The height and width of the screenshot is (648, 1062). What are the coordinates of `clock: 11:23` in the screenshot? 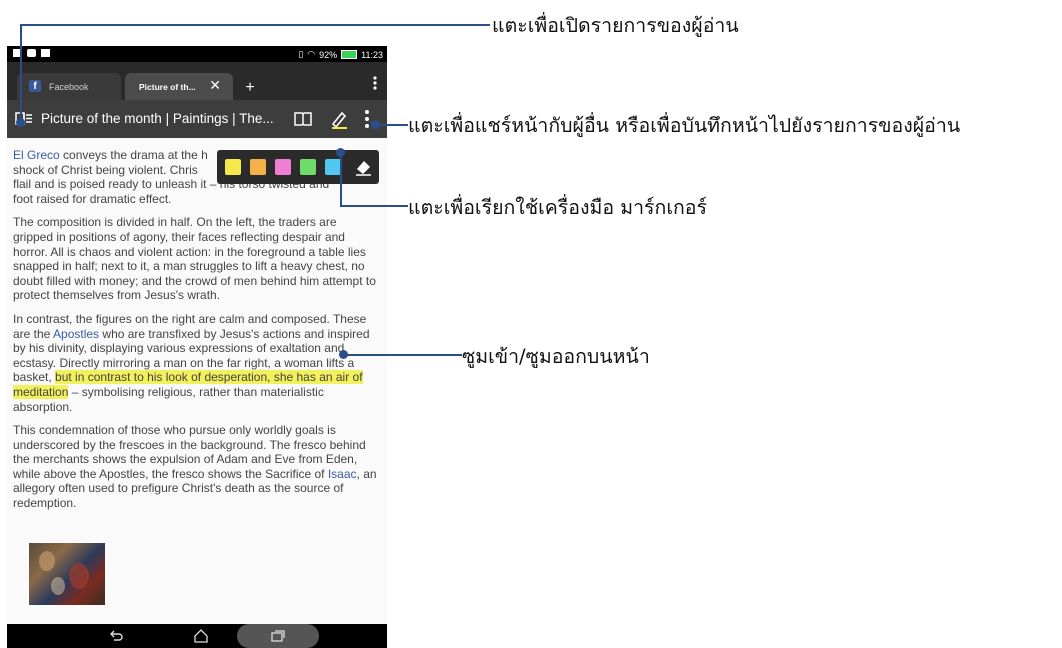 It's located at (372, 54).